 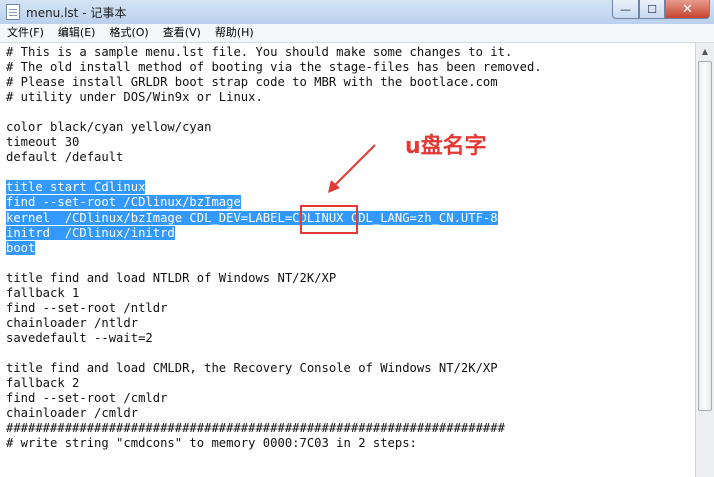 What do you see at coordinates (352, 168) in the screenshot?
I see `annotation-arrow-icon` at bounding box center [352, 168].